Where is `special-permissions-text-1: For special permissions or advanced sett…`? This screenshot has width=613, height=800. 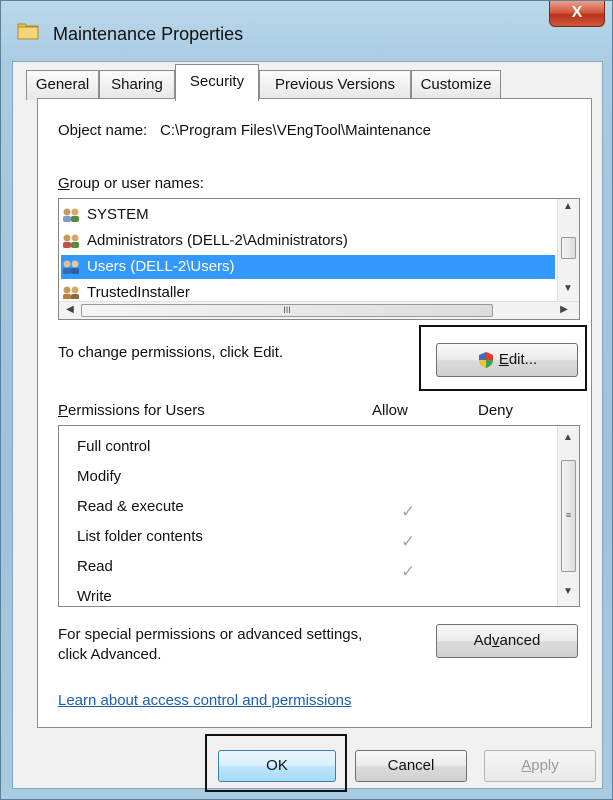
special-permissions-text-1: For special permissions or advanced sett… is located at coordinates (210, 634).